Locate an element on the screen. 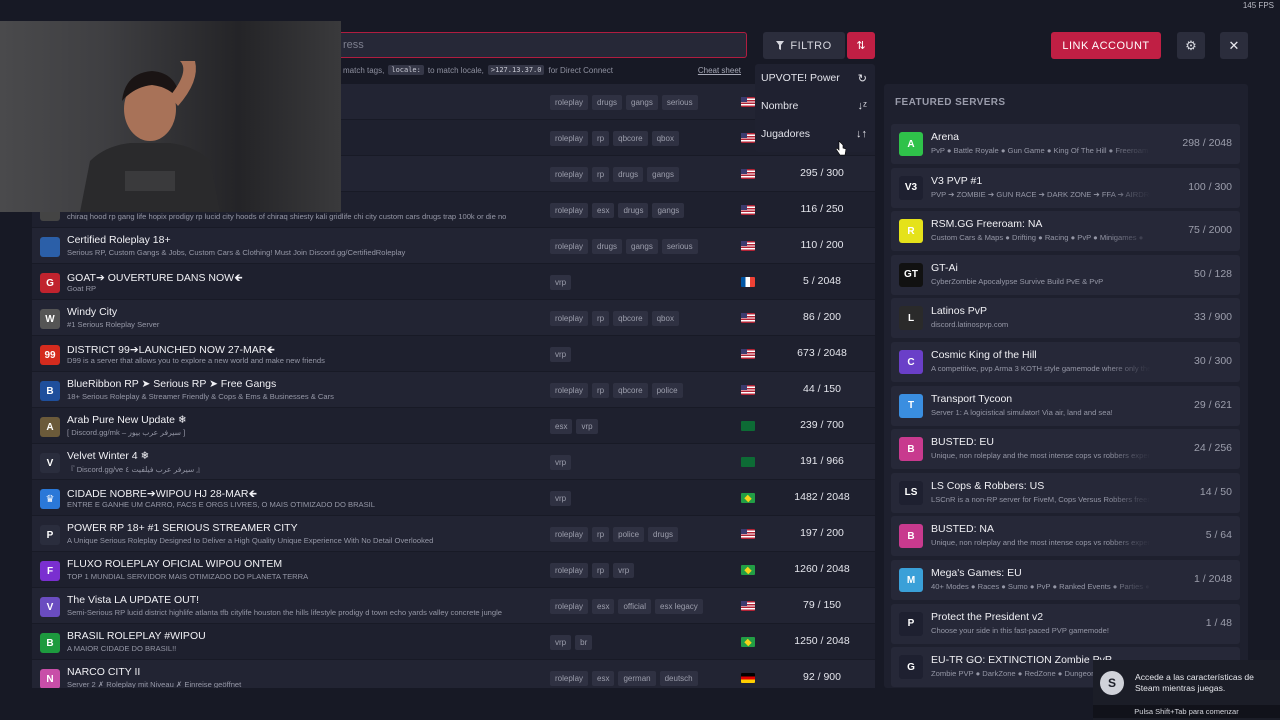  sort-option-upvote: UPVOTE! Power ↻ is located at coordinates (815, 78).